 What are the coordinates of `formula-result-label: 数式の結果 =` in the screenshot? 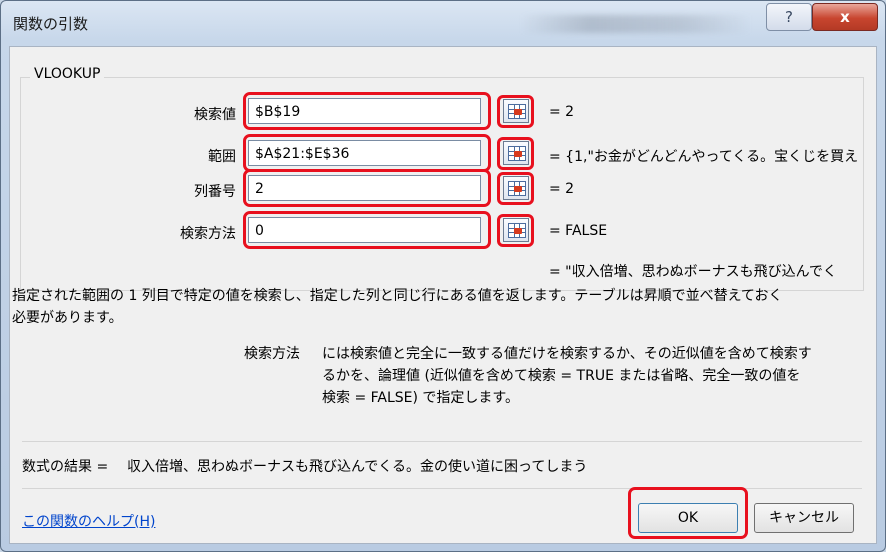 It's located at (65, 467).